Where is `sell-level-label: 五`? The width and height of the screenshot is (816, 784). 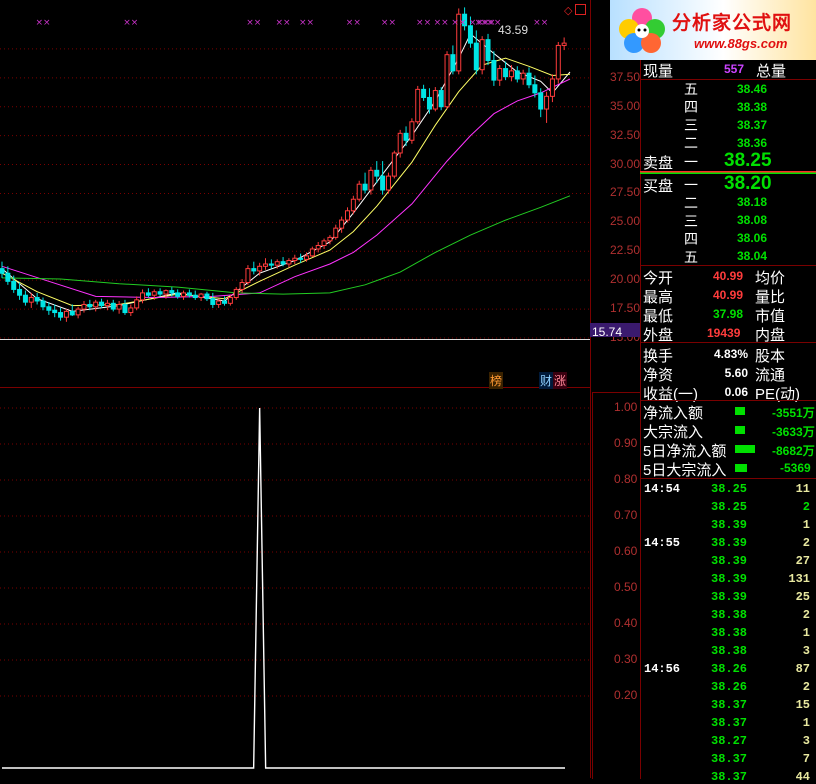 sell-level-label: 五 is located at coordinates (691, 89).